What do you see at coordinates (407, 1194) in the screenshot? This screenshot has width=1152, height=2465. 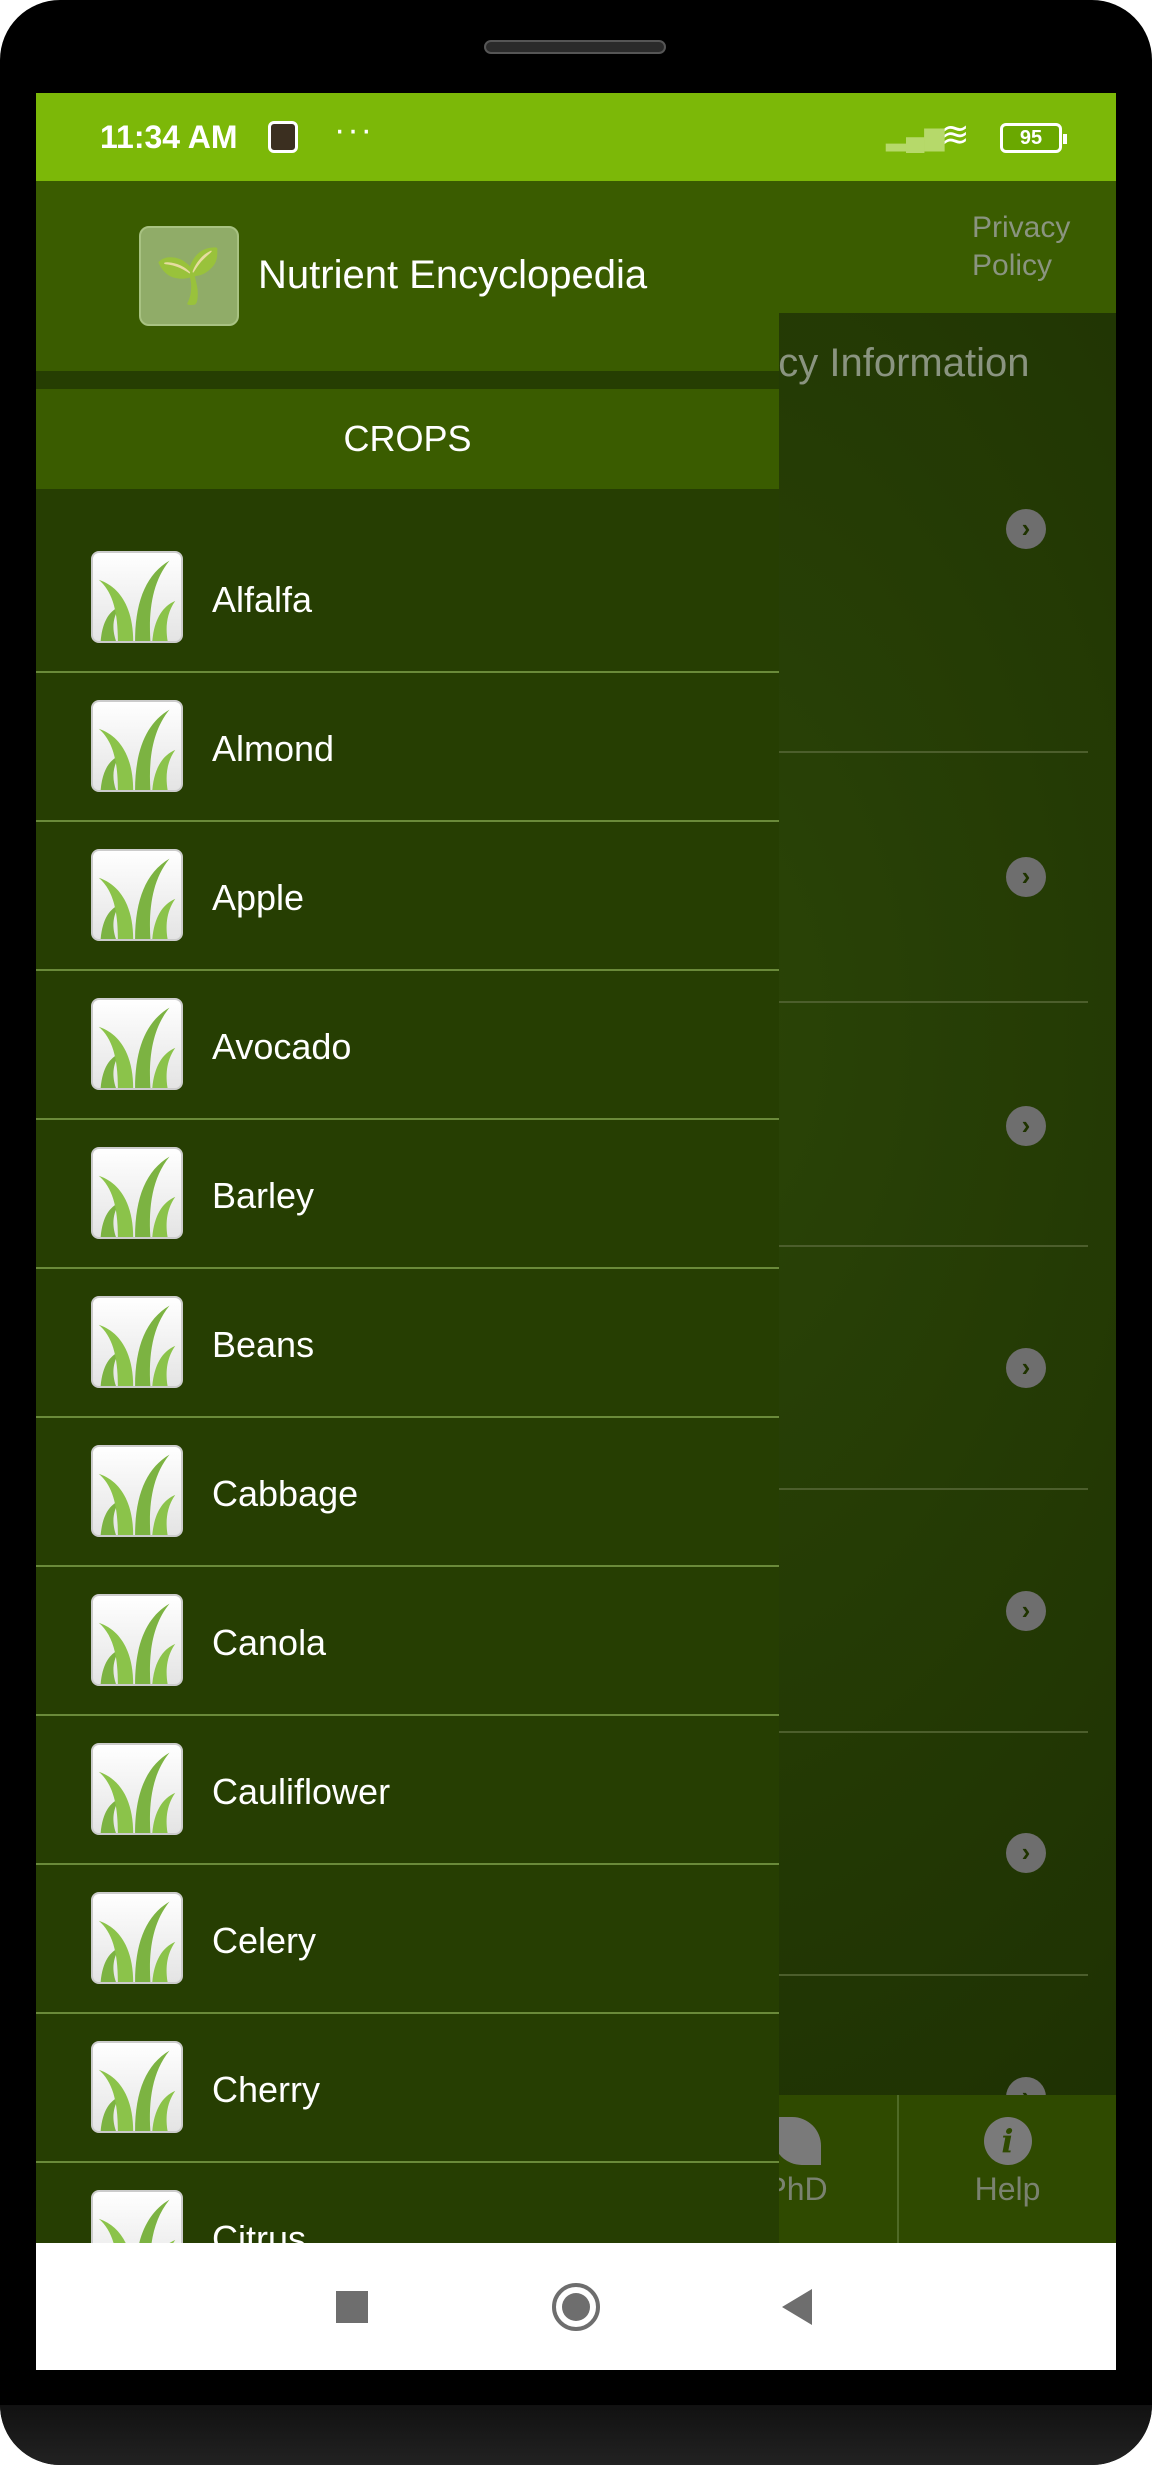 I see `crop-item-barley: Barley` at bounding box center [407, 1194].